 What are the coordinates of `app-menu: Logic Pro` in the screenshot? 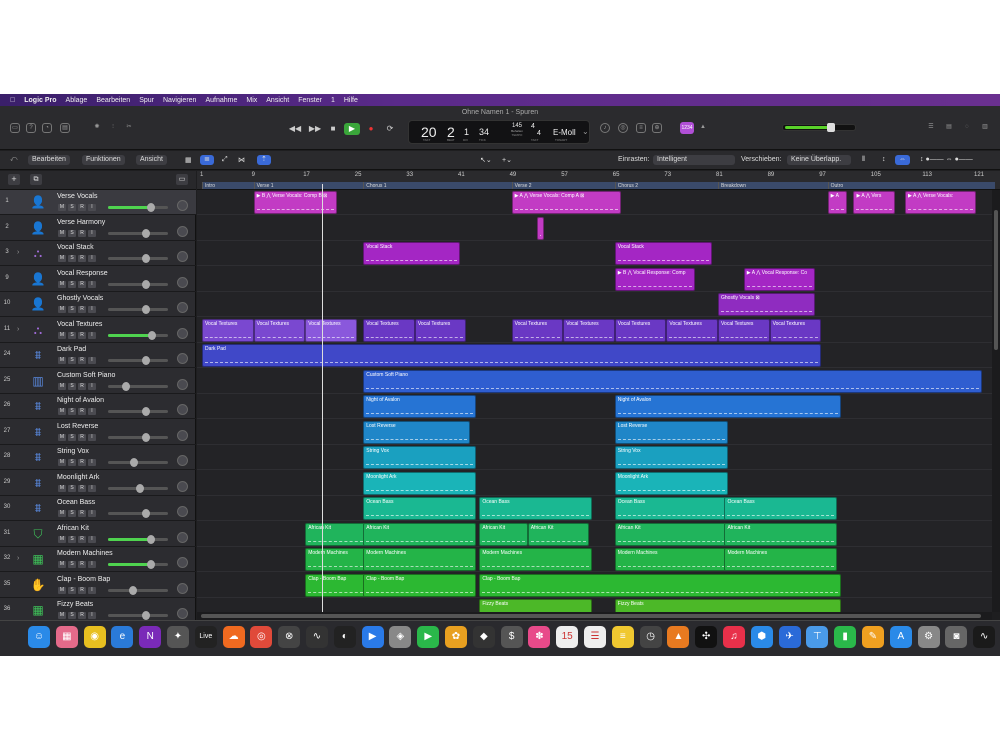 It's located at (40, 100).